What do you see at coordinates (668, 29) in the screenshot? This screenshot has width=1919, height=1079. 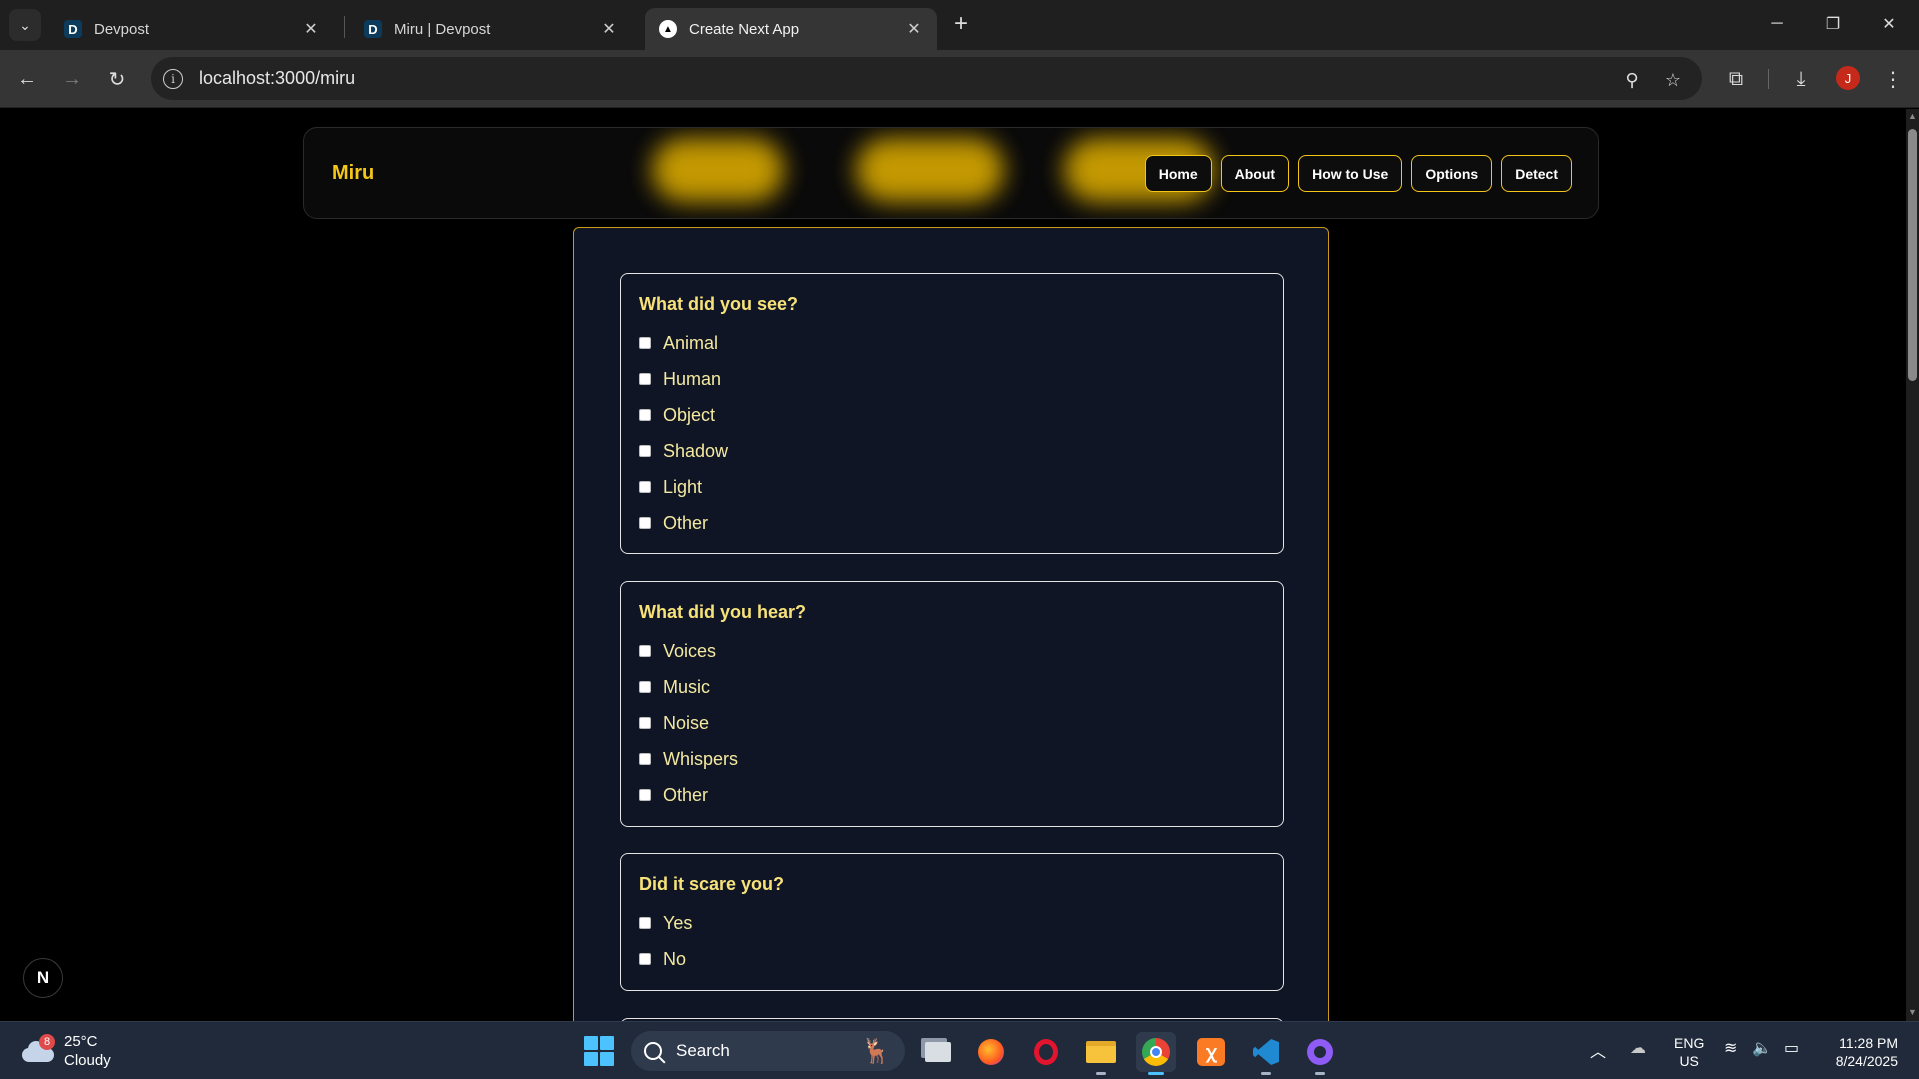 I see `nextjs-favicon-icon: ▲` at bounding box center [668, 29].